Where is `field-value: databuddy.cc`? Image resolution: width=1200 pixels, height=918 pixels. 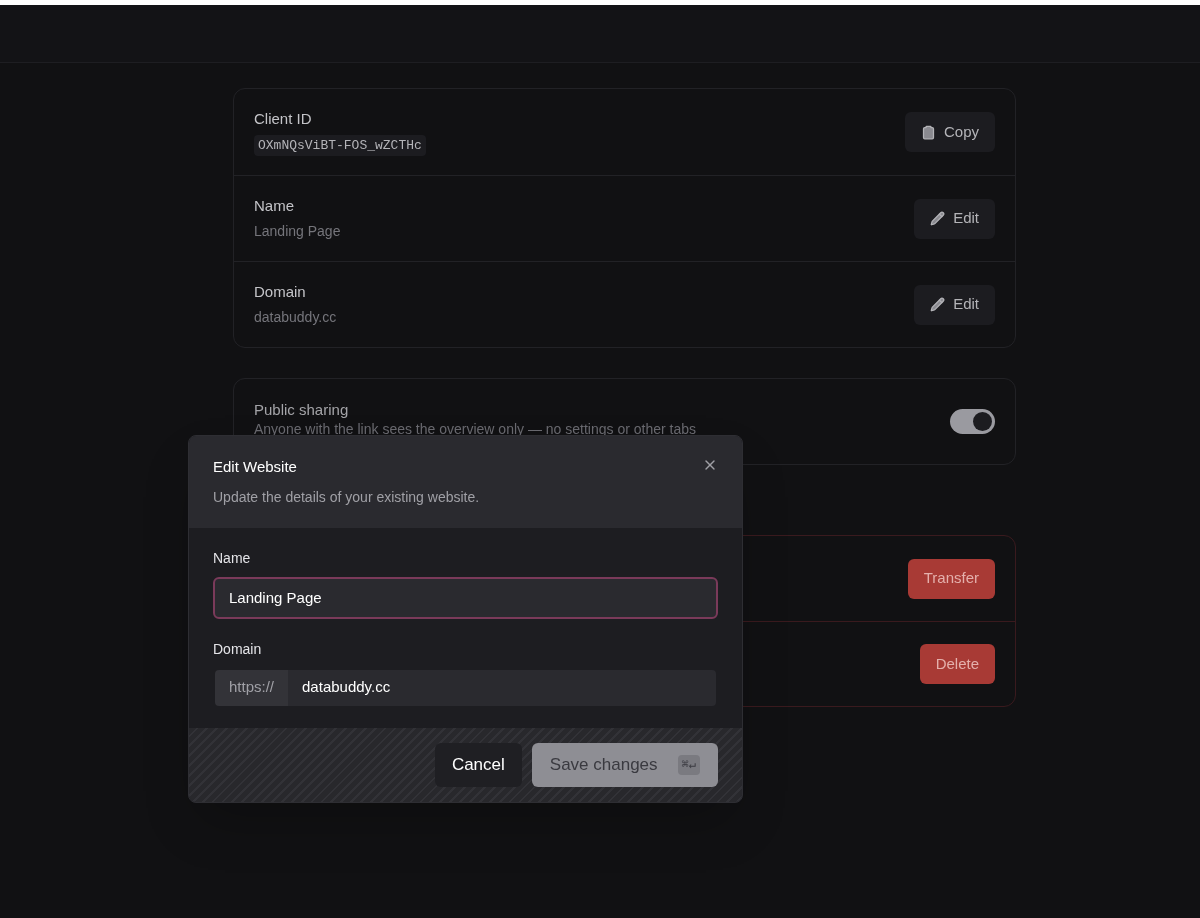
field-value: databuddy.cc is located at coordinates (295, 318).